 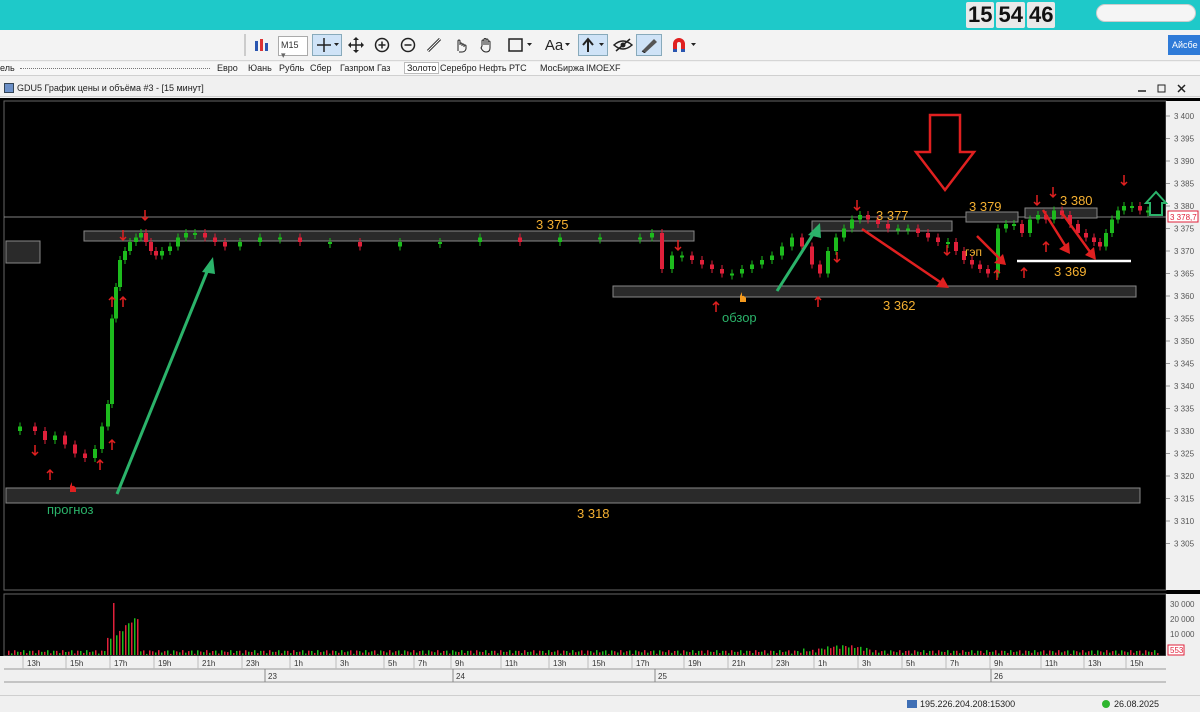 What do you see at coordinates (1184, 521) in the screenshot?
I see `price-tick-label: 3 310` at bounding box center [1184, 521].